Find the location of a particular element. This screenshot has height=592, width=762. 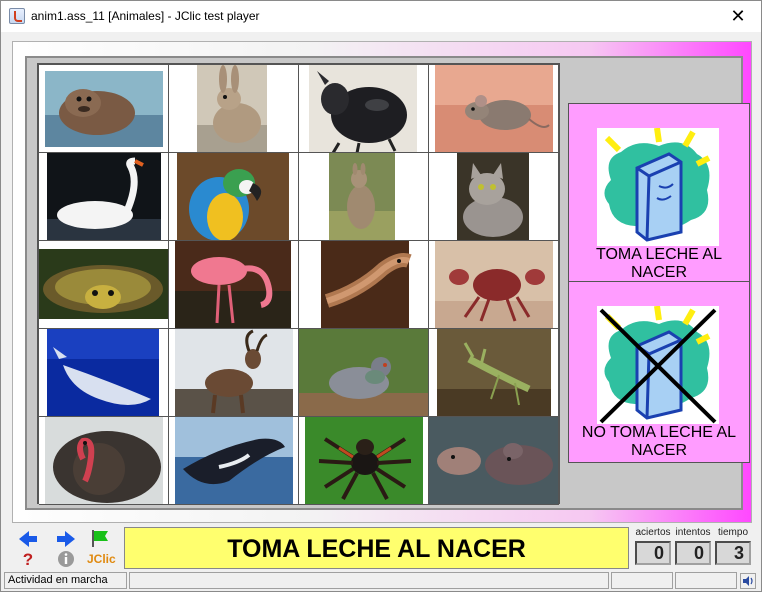

cell-ibex is located at coordinates (234, 373).